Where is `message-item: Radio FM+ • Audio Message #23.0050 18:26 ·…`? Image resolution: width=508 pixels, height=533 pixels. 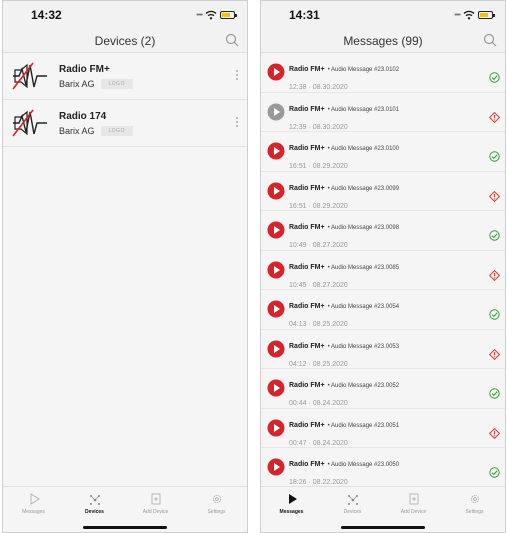 message-item: Radio FM+ • Audio Message #23.0050 18:26 ·… is located at coordinates (383, 468).